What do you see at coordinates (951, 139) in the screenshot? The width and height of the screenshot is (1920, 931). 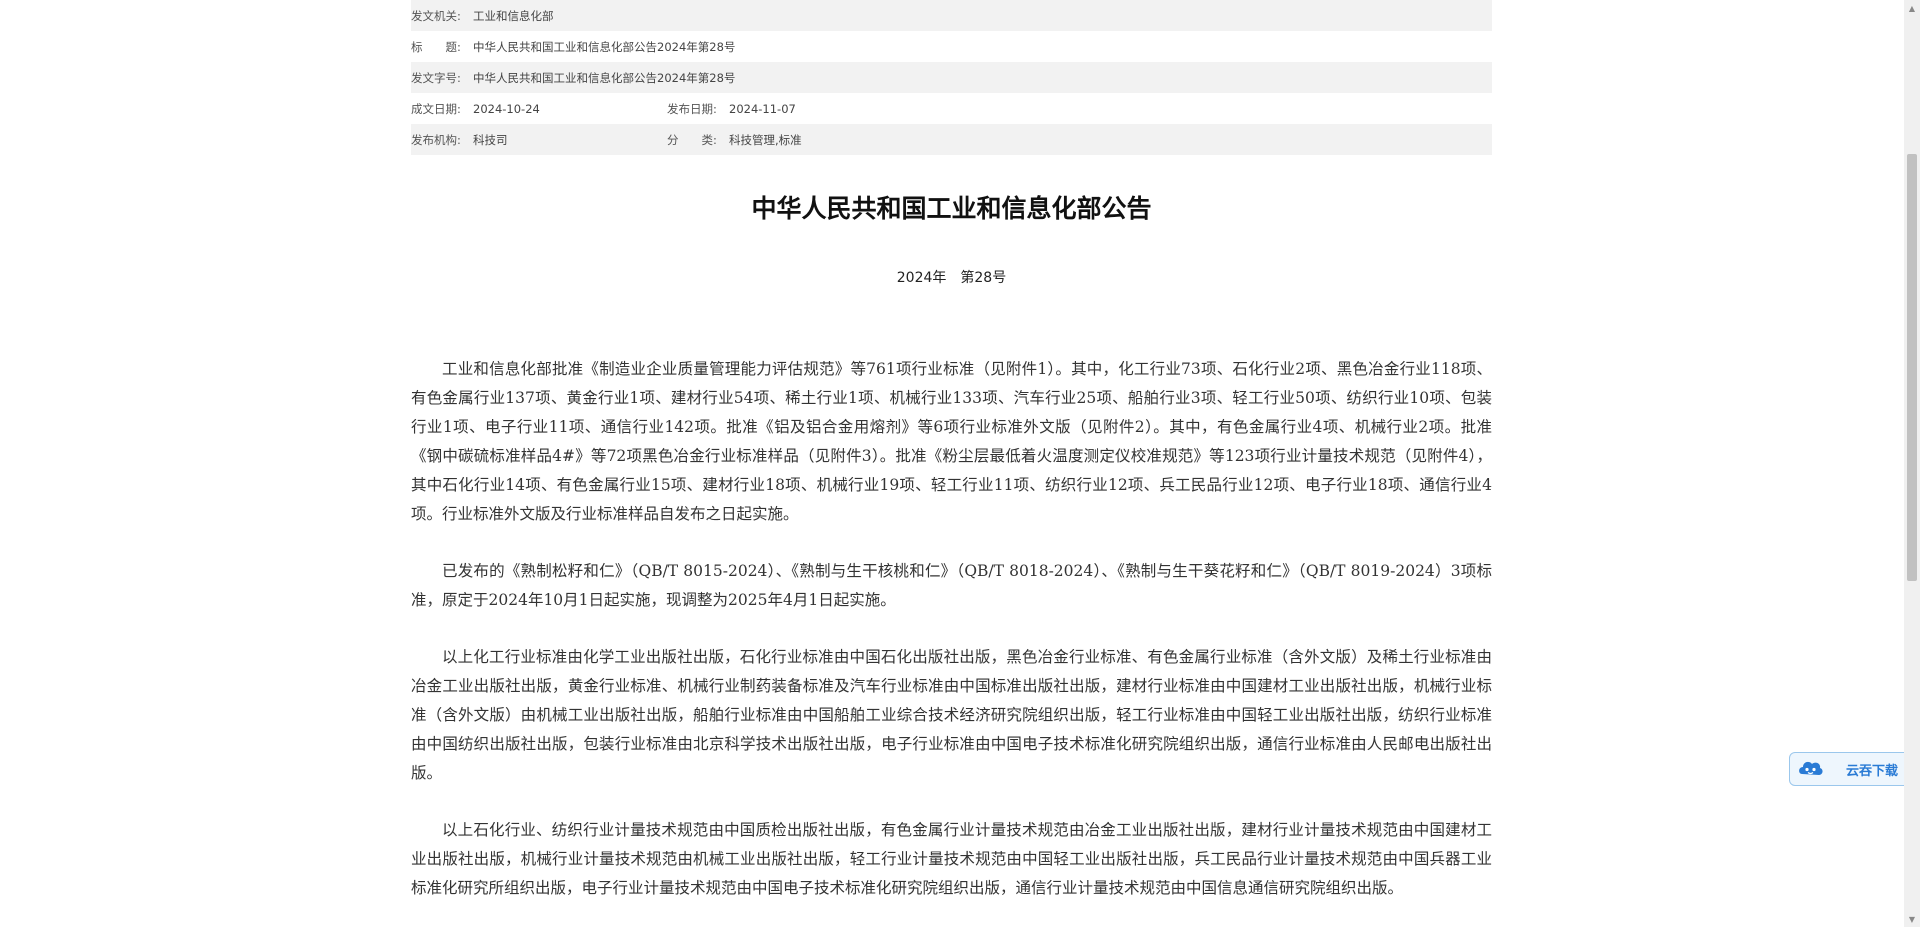 I see `meta-row-org-category: 发布机构: 科技司 分 类: 科技管理,标准` at bounding box center [951, 139].